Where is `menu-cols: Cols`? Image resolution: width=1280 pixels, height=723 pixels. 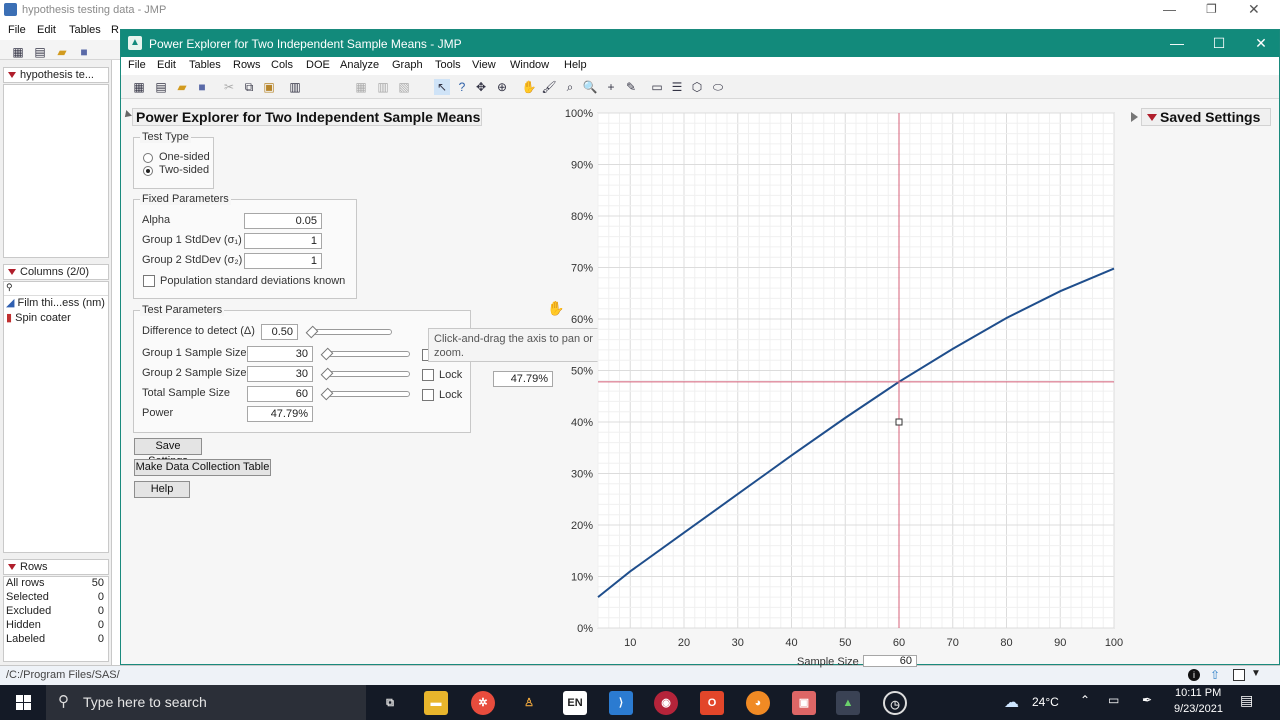 menu-cols: Cols is located at coordinates (282, 65).